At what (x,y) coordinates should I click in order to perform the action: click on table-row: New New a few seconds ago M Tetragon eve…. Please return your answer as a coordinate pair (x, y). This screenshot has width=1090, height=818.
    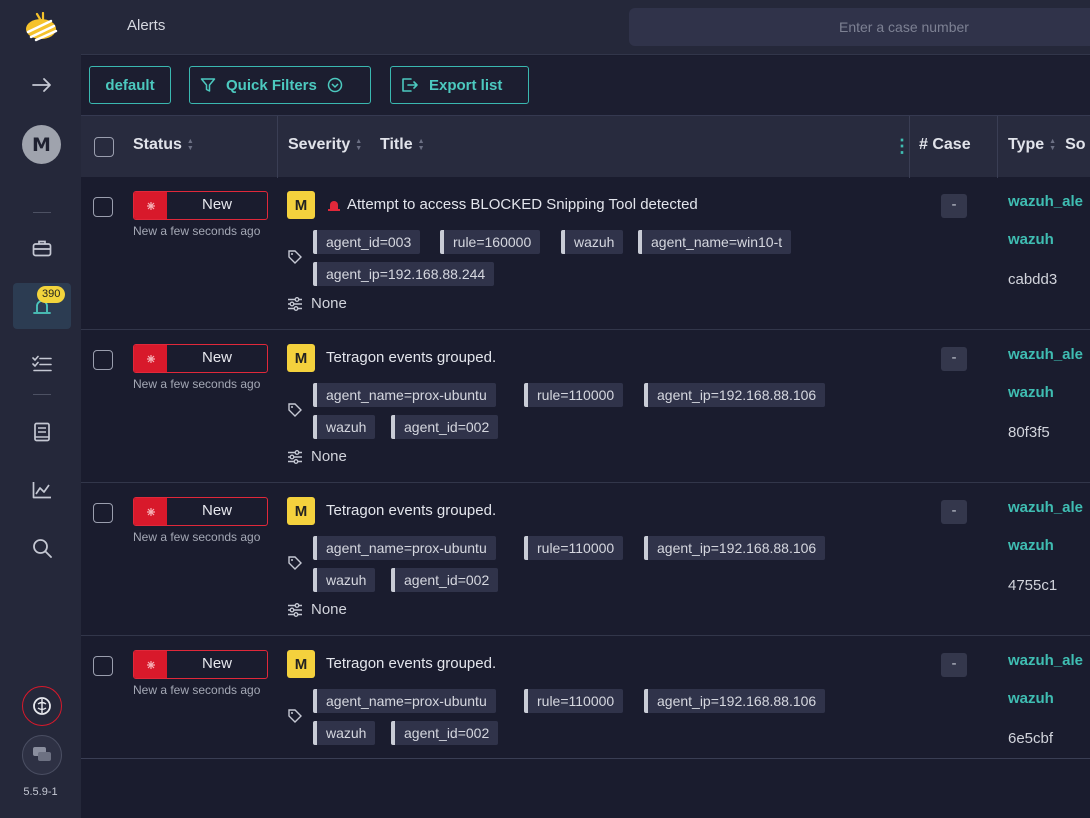
    Looking at the image, I should click on (585, 697).